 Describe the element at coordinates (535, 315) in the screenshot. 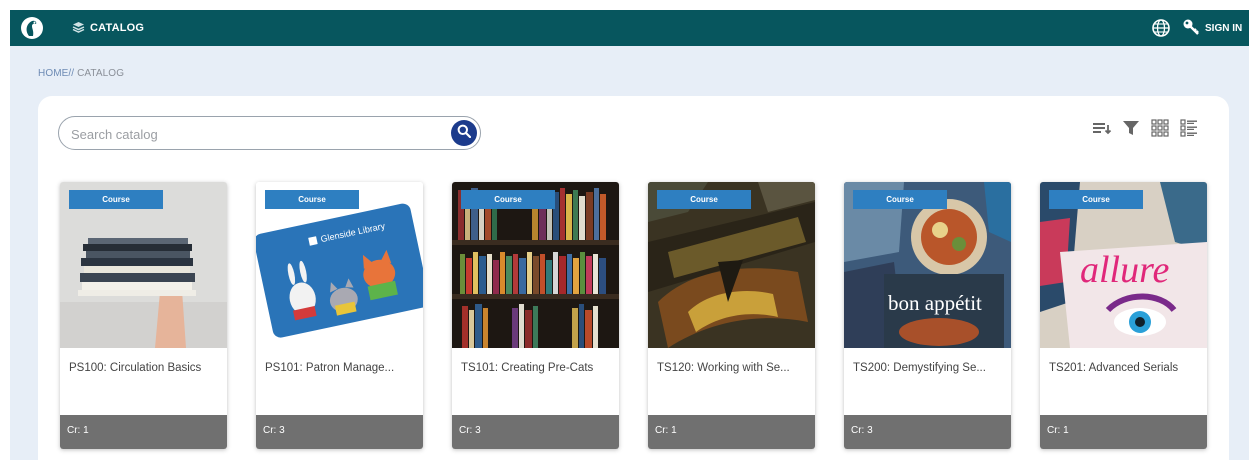

I see `course-card: Course TS101: Creating Pre-Cats Cr: 3` at that location.